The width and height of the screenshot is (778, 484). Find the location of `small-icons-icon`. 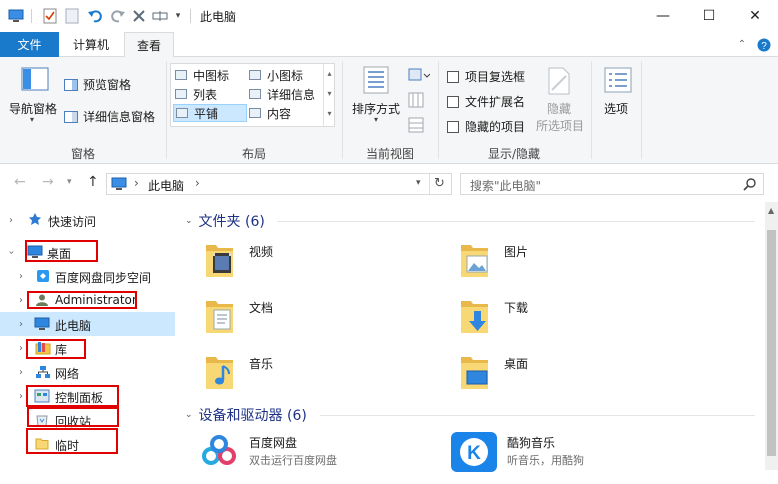

small-icons-icon is located at coordinates (255, 75).